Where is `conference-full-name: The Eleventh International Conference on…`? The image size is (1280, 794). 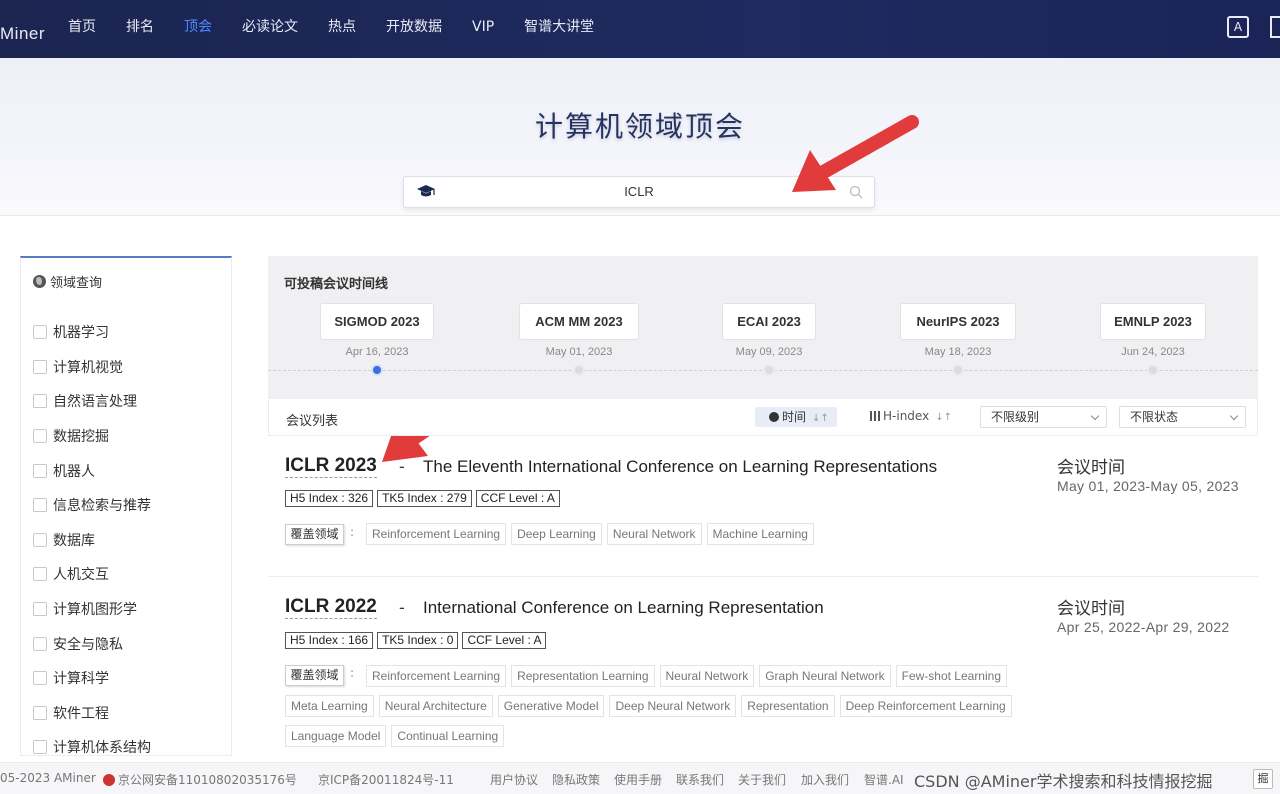 conference-full-name: The Eleventh International Conference on… is located at coordinates (680, 467).